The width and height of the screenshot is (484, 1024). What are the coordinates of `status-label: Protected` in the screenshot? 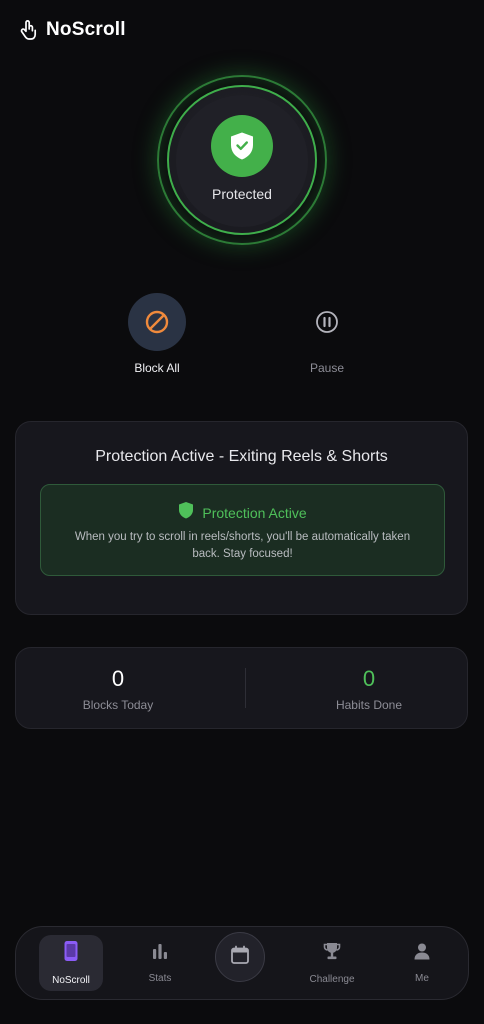 It's located at (242, 194).